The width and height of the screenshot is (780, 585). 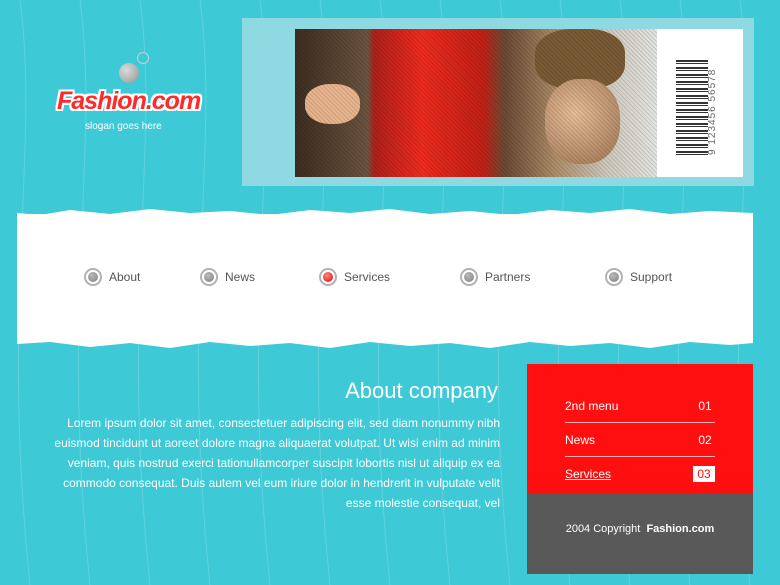 What do you see at coordinates (640, 406) in the screenshot?
I see `side-menu-item-2nd-menu: 2nd menu 01` at bounding box center [640, 406].